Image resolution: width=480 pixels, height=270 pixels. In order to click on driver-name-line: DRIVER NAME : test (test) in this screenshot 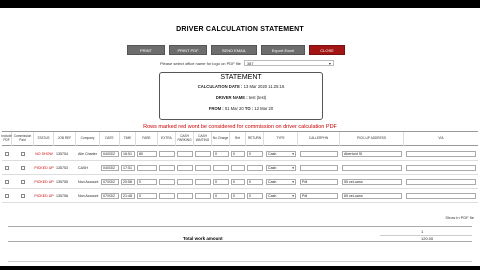, I will do `click(241, 97)`.